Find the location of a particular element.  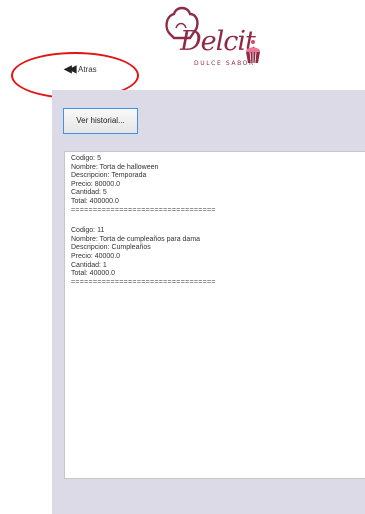

record-total: Total: 400000.0 is located at coordinates (95, 201).